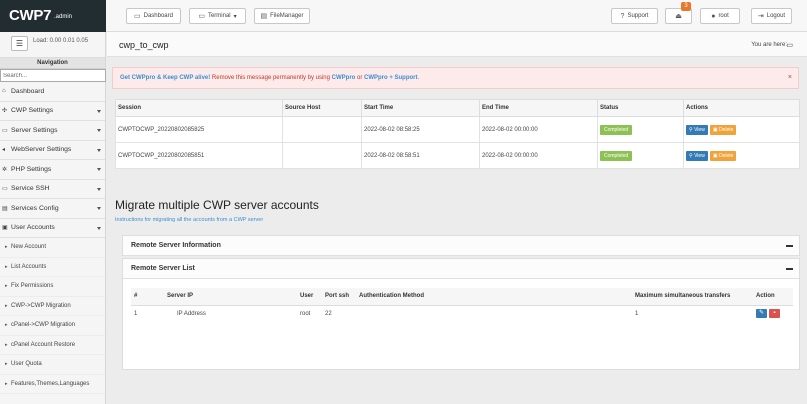 The image size is (807, 404). Describe the element at coordinates (713, 16) in the screenshot. I see `user-icon: ●` at that location.